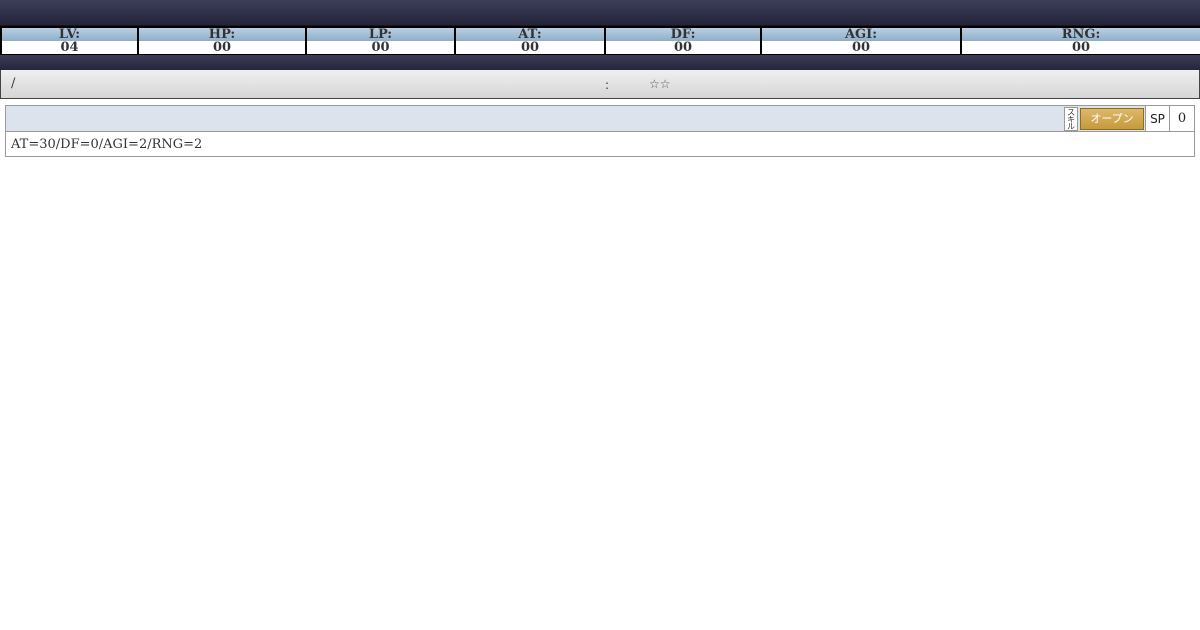 This screenshot has width=1200, height=630. What do you see at coordinates (683, 48) in the screenshot?
I see `stat-value-df: 00` at bounding box center [683, 48].